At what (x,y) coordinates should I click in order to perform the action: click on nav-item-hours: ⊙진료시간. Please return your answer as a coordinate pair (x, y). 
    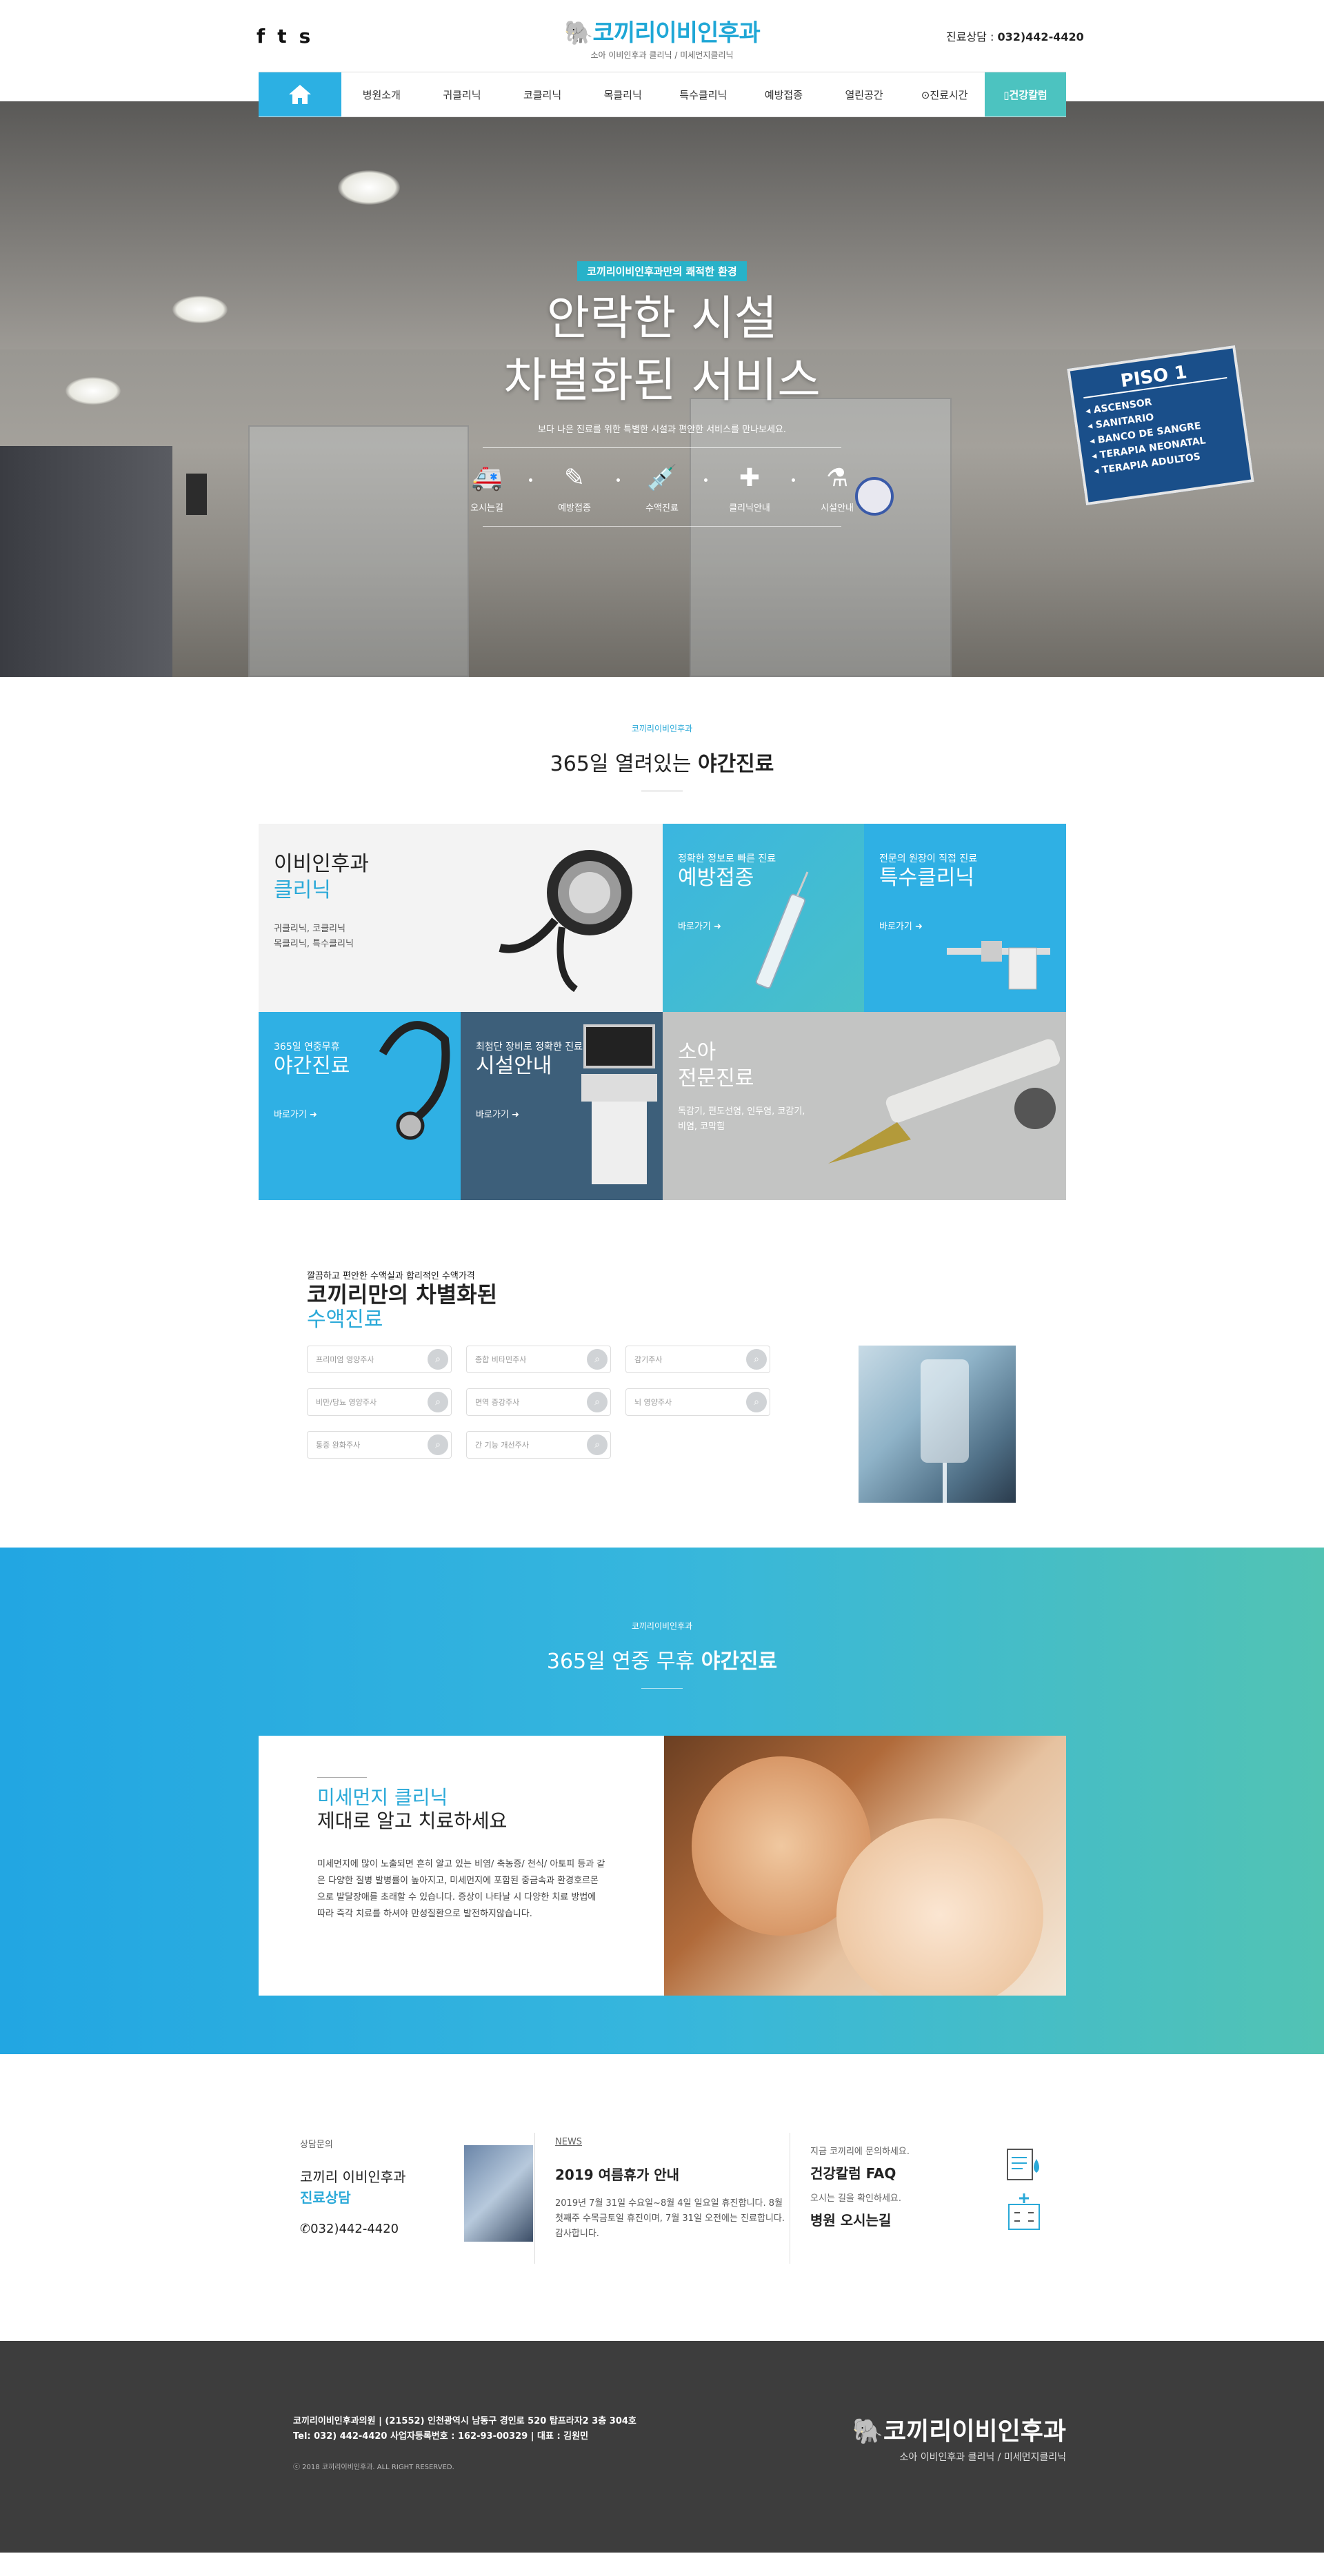
    Looking at the image, I should click on (944, 94).